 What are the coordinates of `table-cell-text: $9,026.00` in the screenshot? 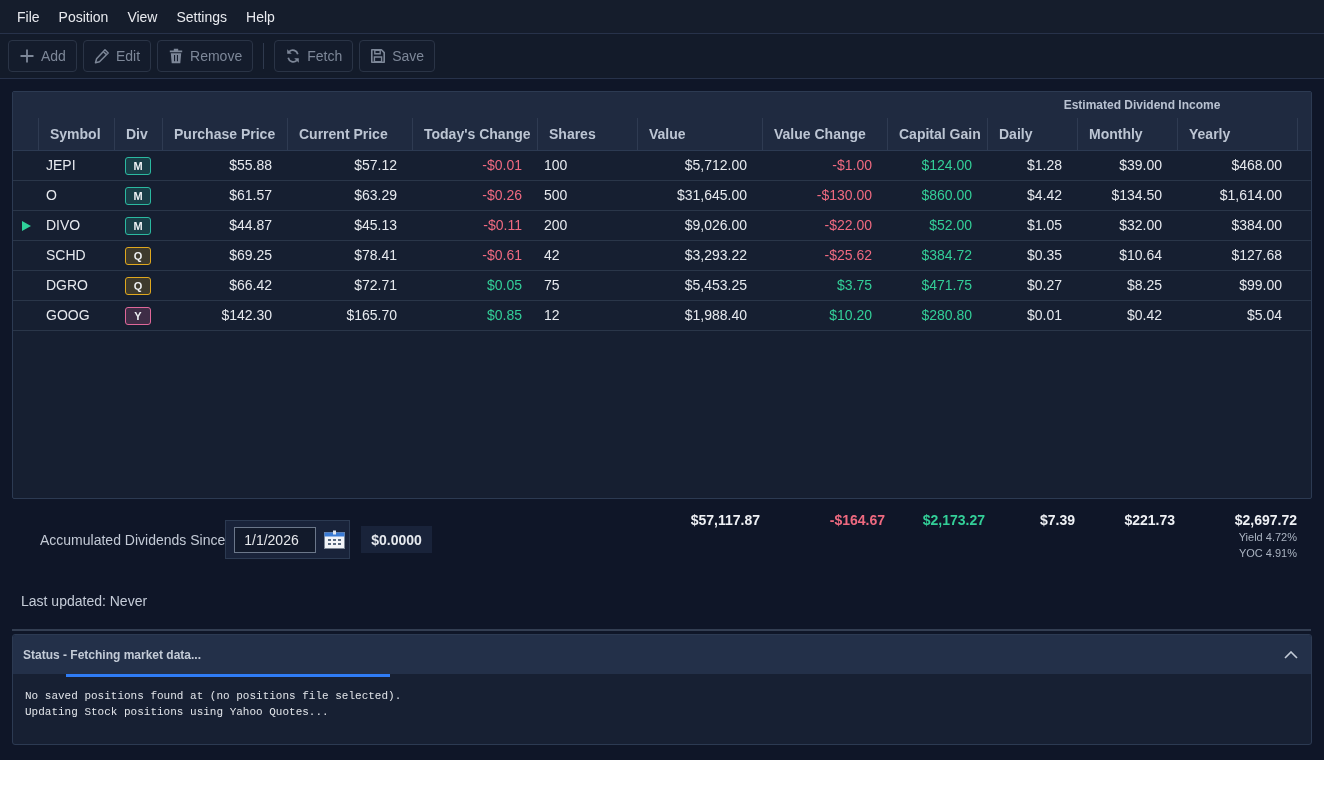 It's located at (715, 225).